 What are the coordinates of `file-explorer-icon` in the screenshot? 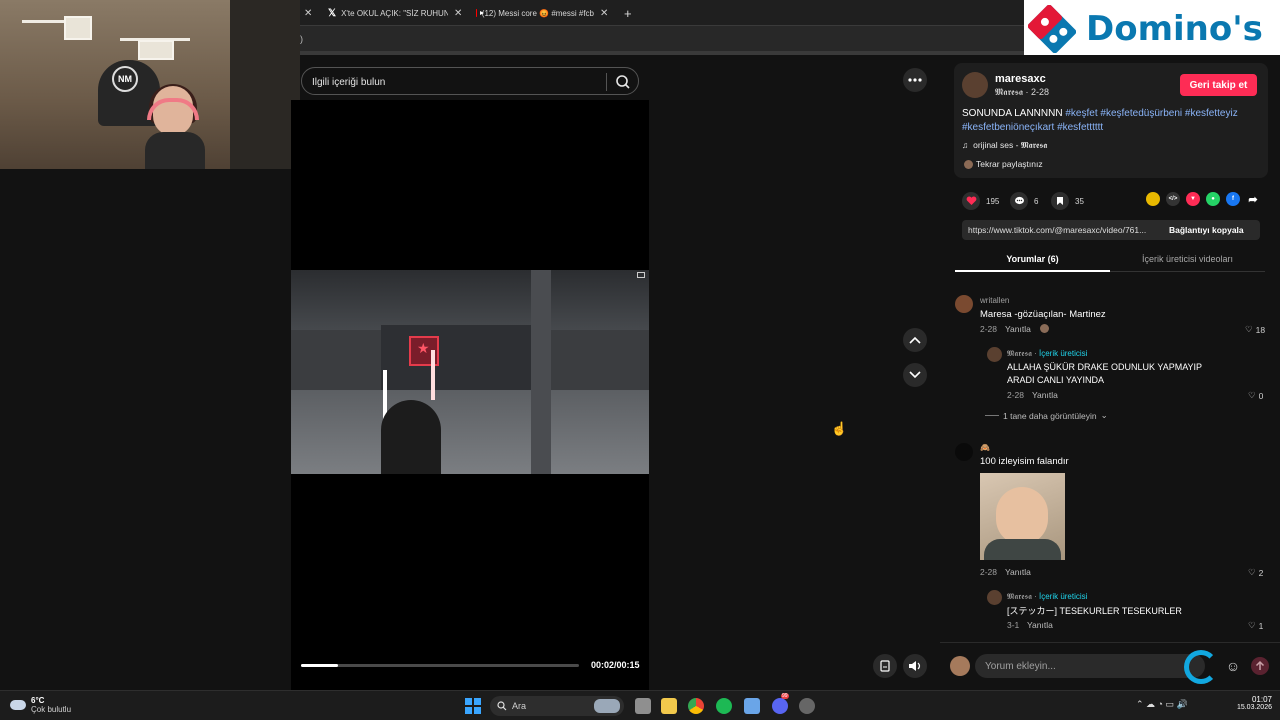 It's located at (669, 706).